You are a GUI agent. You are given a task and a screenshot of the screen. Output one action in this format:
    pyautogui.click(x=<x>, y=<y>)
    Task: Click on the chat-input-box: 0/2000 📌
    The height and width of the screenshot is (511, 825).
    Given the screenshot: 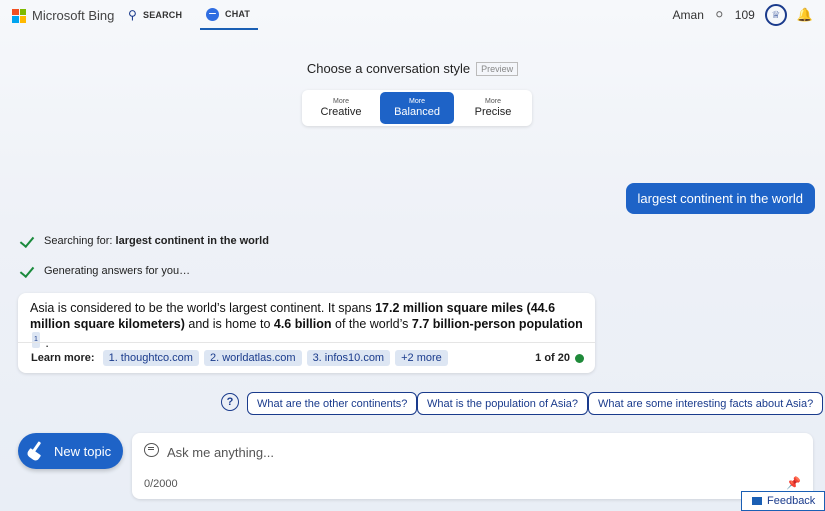 What is the action you would take?
    pyautogui.click(x=472, y=466)
    